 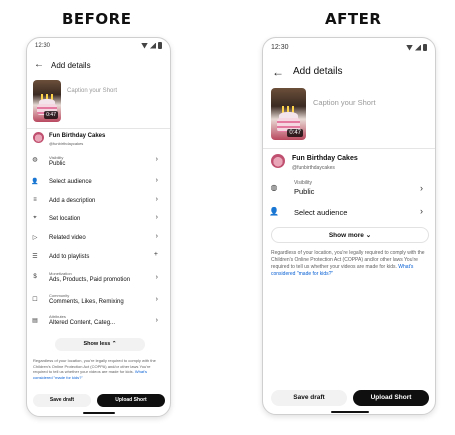 I want to click on before-label: BEFORE, so click(x=97, y=19).